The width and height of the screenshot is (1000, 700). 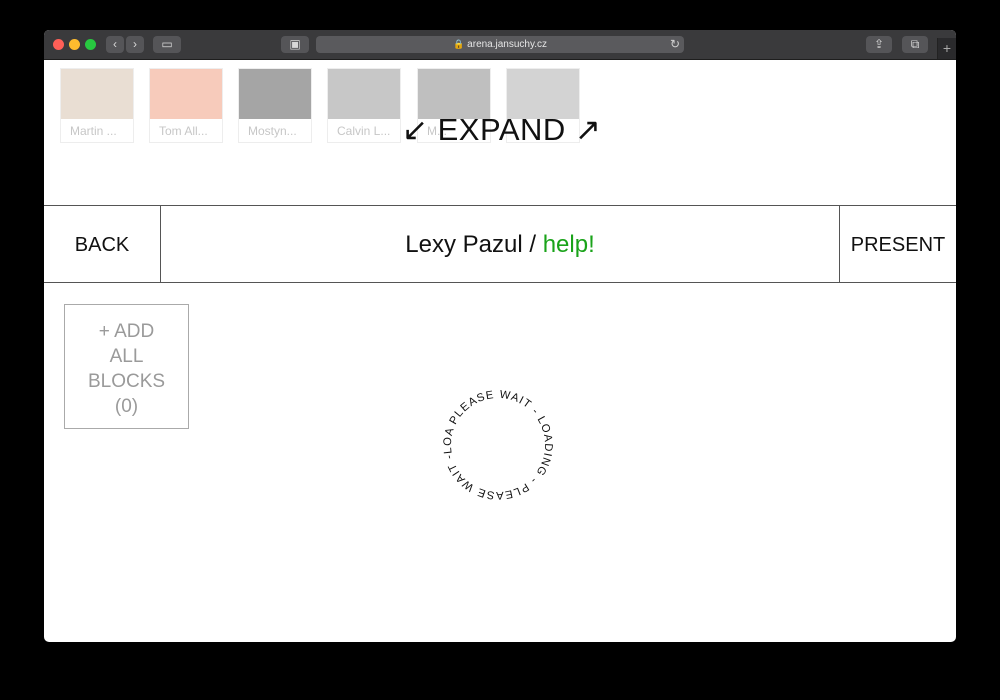 What do you see at coordinates (463, 244) in the screenshot?
I see `user-name: Lexy Pazul` at bounding box center [463, 244].